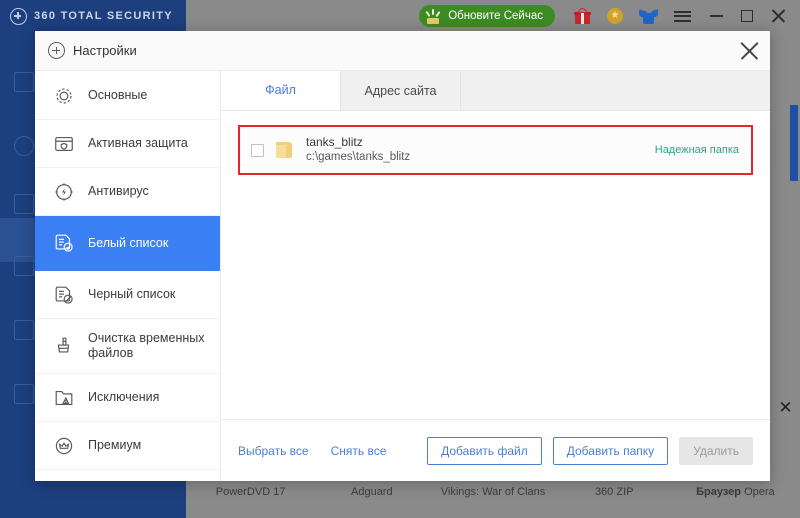 Image resolution: width=800 pixels, height=518 pixels. I want to click on add-file-button: Добавить файл, so click(484, 450).